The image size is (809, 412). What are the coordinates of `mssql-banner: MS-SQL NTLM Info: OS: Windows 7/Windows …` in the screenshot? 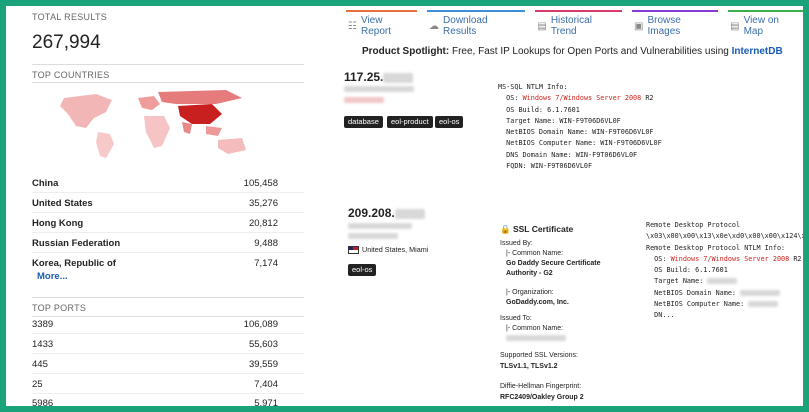 It's located at (580, 127).